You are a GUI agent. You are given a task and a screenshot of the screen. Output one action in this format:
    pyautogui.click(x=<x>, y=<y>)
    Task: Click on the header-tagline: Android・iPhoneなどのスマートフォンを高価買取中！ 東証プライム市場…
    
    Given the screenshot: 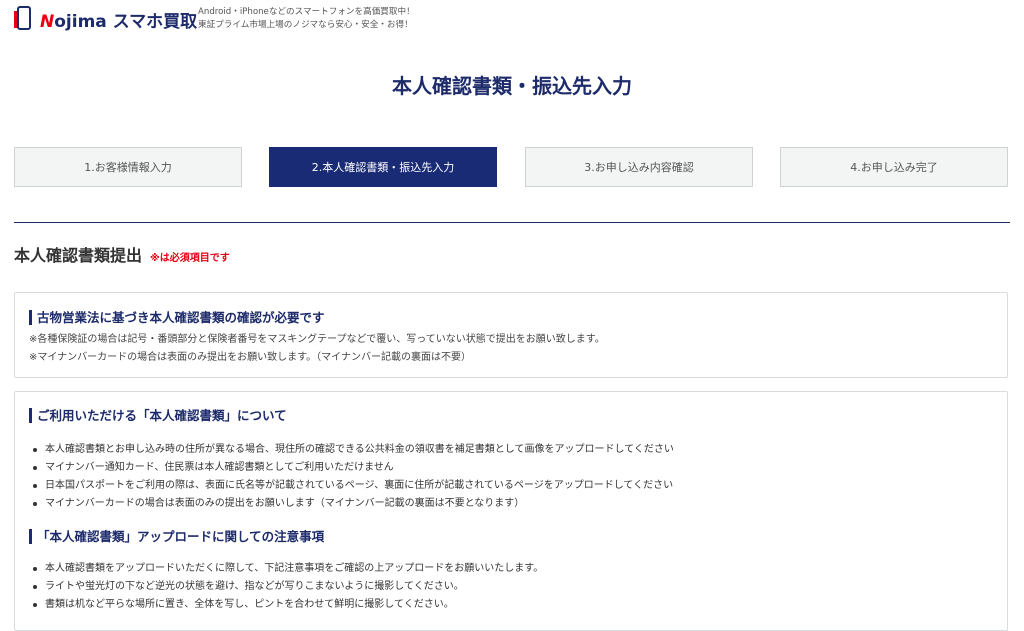 What is the action you would take?
    pyautogui.click(x=306, y=19)
    